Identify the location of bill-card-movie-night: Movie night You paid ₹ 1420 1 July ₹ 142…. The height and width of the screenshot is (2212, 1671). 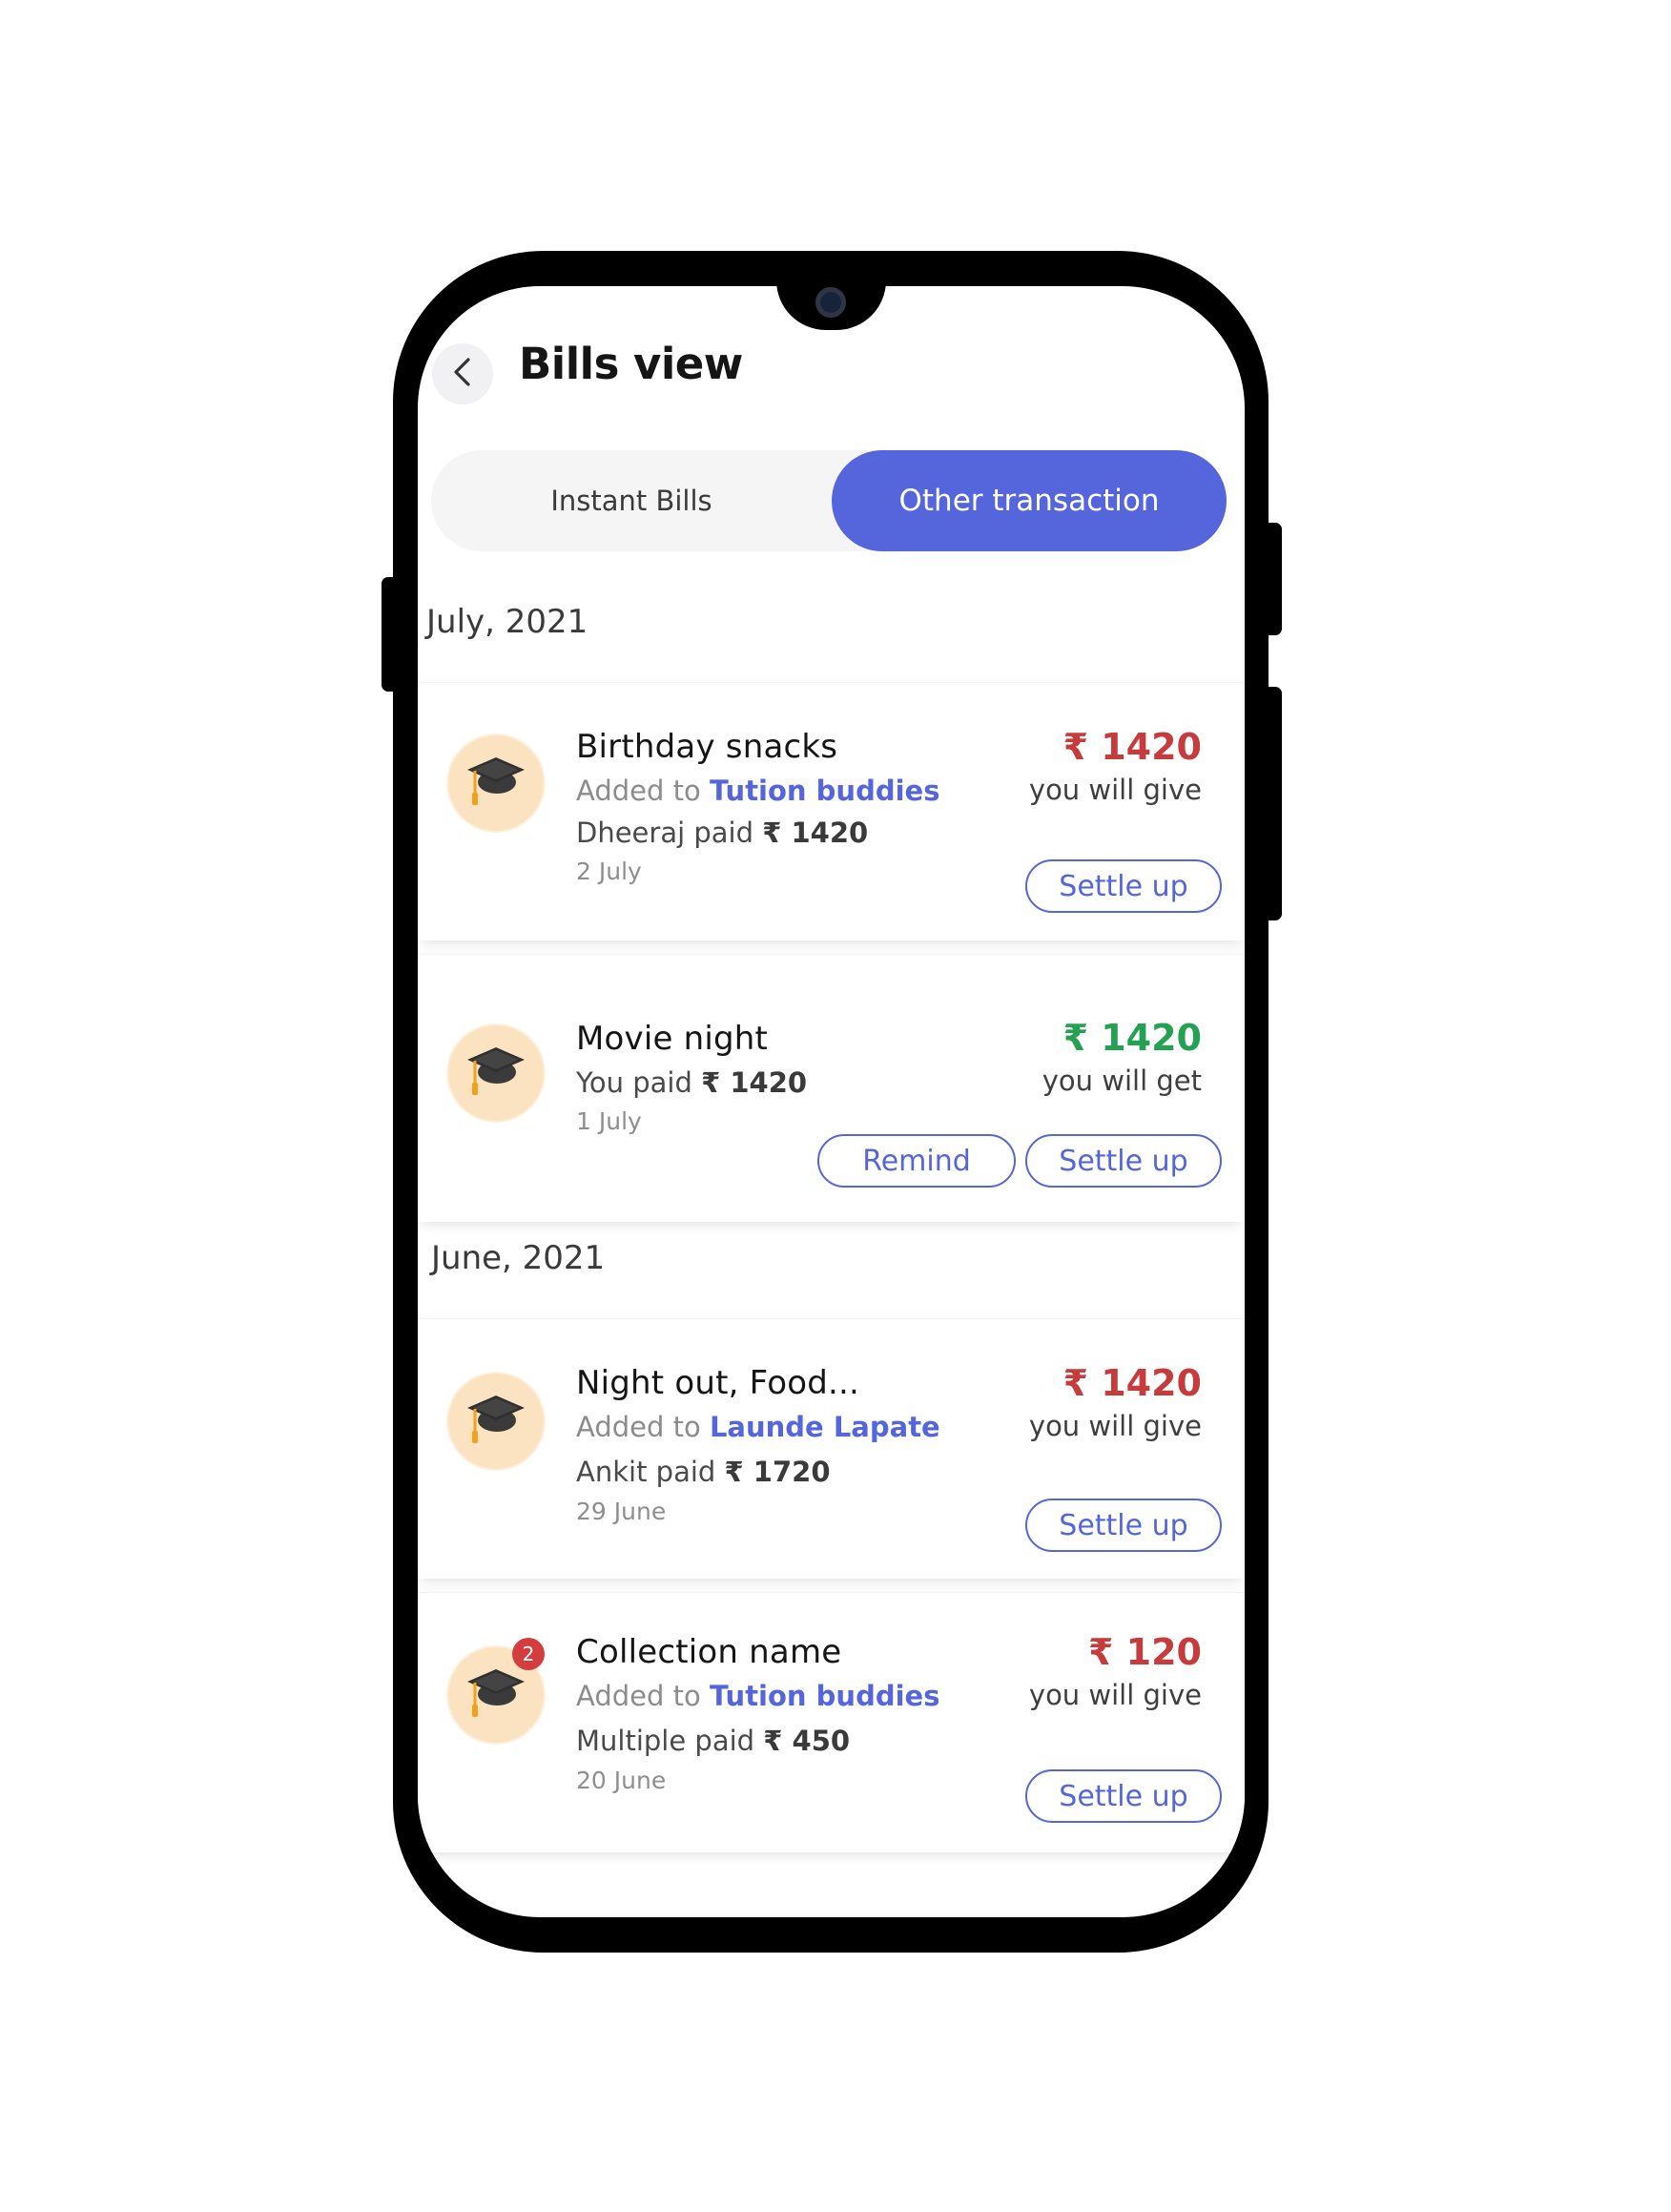
(831, 1088).